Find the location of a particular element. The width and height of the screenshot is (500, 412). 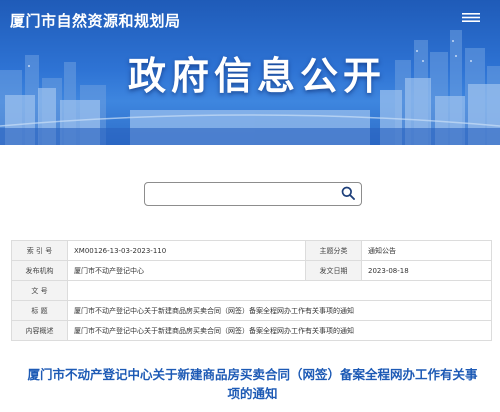

publisher-label: 发布机构 is located at coordinates (39, 270).